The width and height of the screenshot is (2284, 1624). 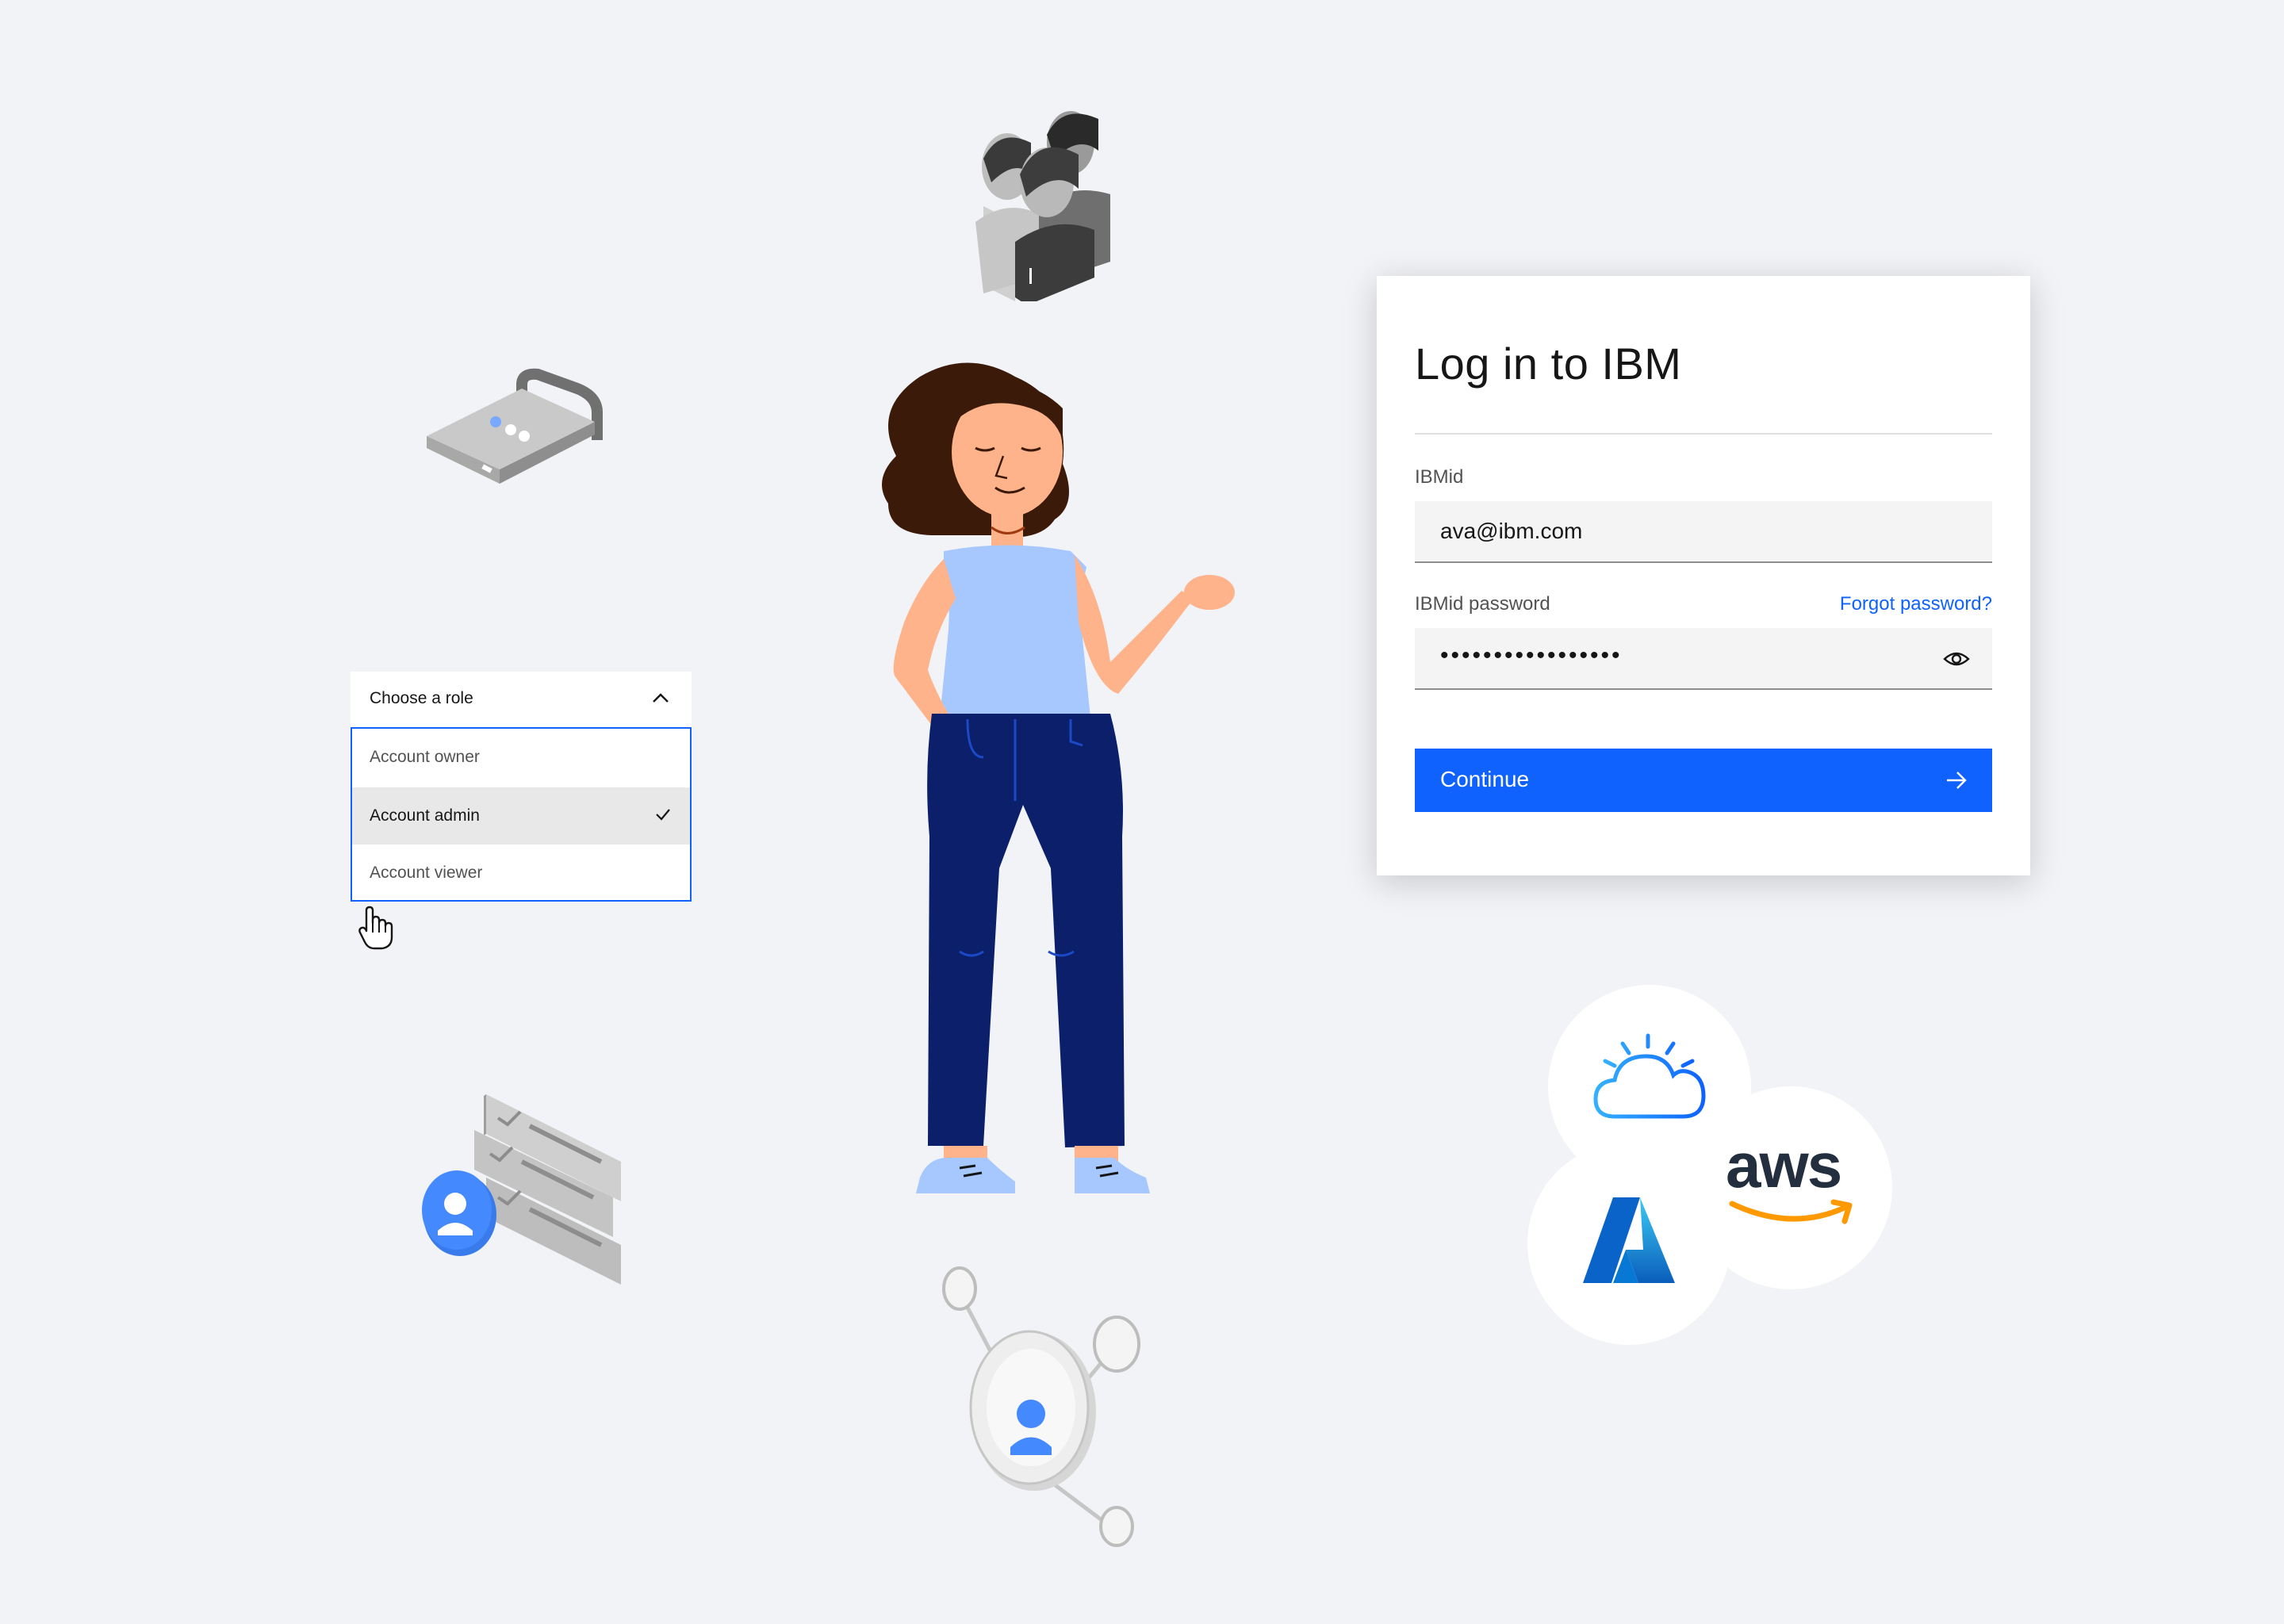 I want to click on chevron-up-icon, so click(x=660, y=697).